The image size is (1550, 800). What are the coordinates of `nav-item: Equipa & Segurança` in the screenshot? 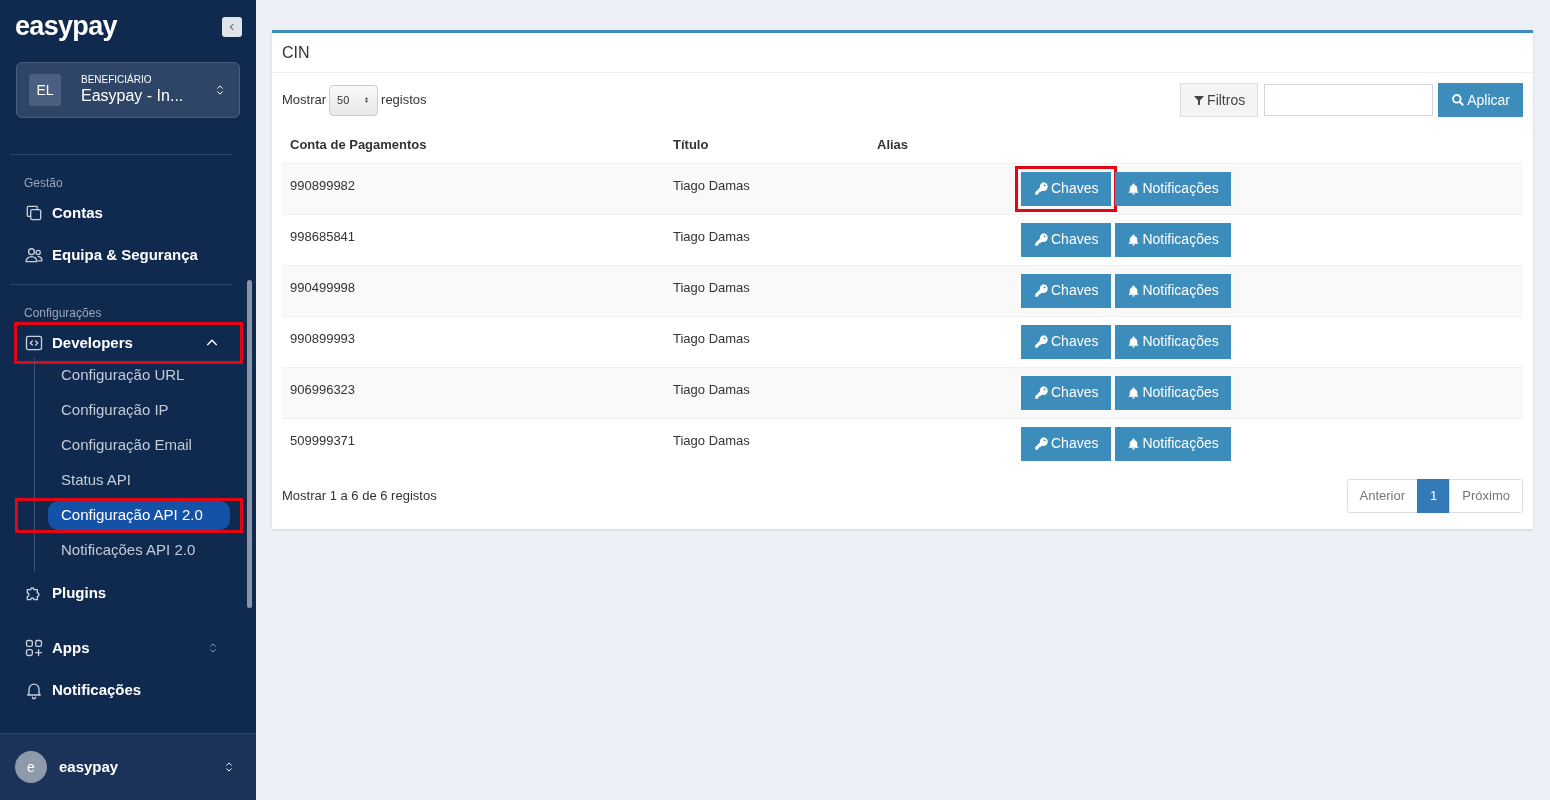 It's located at (128, 255).